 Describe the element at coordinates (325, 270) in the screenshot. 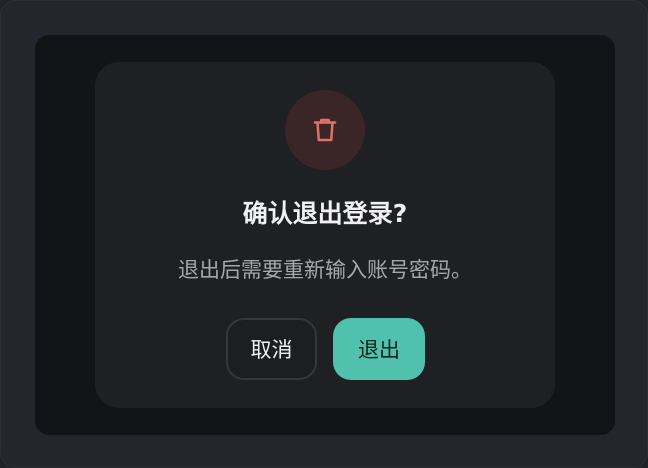

I see `dialog-message: 退出后需要重新输入账号密码。` at that location.